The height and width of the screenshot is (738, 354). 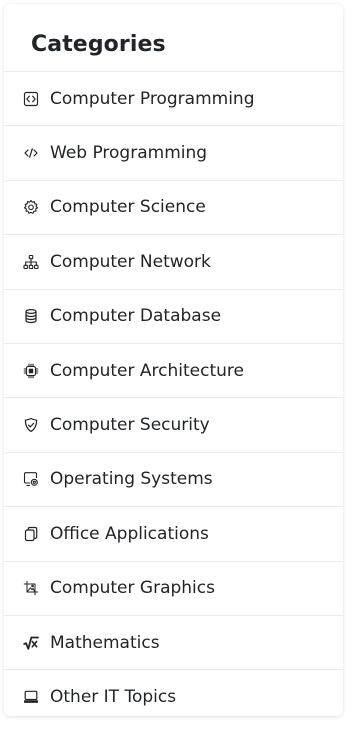 I want to click on category-item-other-it-topics: Other IT Topics, so click(x=173, y=693).